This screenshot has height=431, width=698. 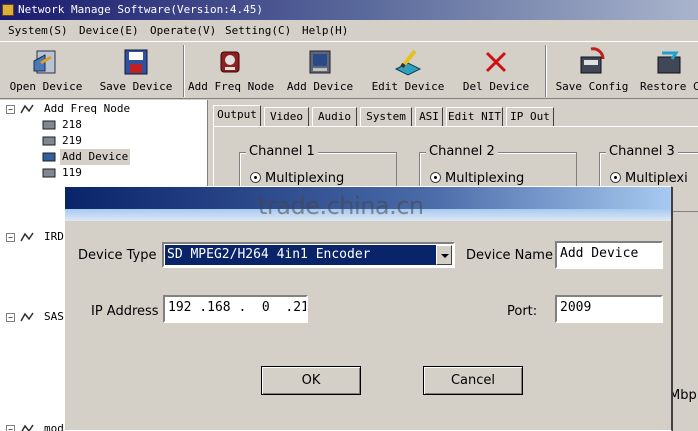 What do you see at coordinates (462, 151) in the screenshot?
I see `channel-2-title: Channel 2` at bounding box center [462, 151].